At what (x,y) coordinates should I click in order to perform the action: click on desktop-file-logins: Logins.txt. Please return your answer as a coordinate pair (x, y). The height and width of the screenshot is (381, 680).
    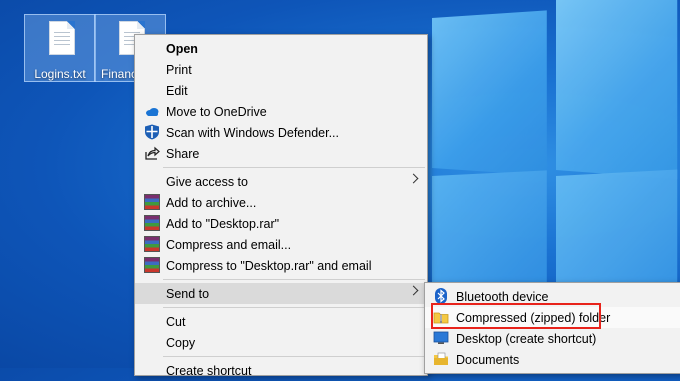
    Looking at the image, I should click on (60, 48).